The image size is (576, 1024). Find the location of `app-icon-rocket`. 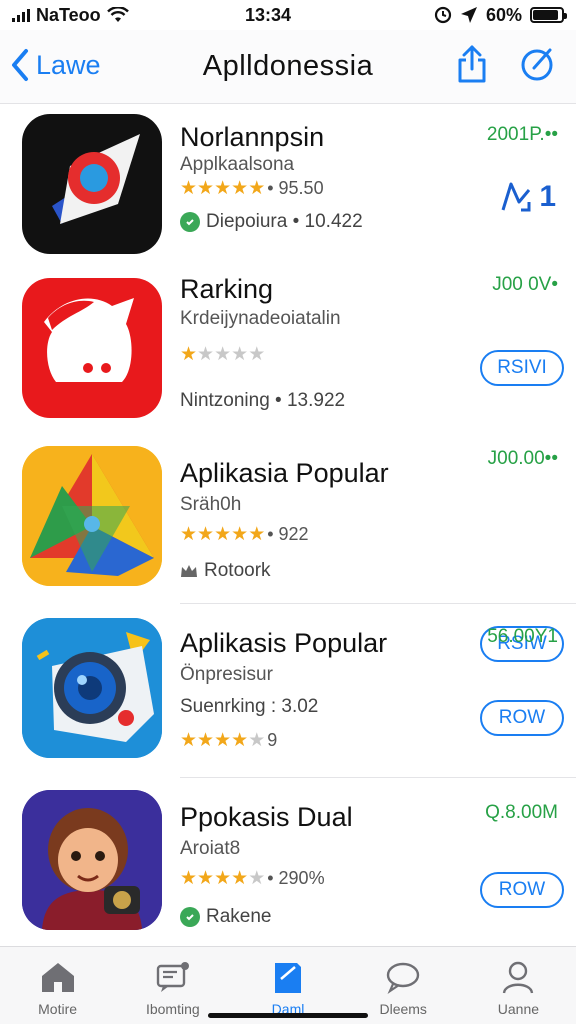

app-icon-rocket is located at coordinates (92, 184).